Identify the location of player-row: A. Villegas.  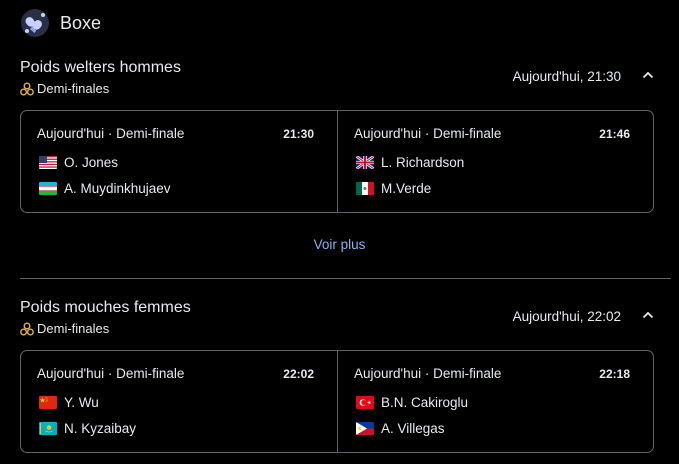
(400, 428).